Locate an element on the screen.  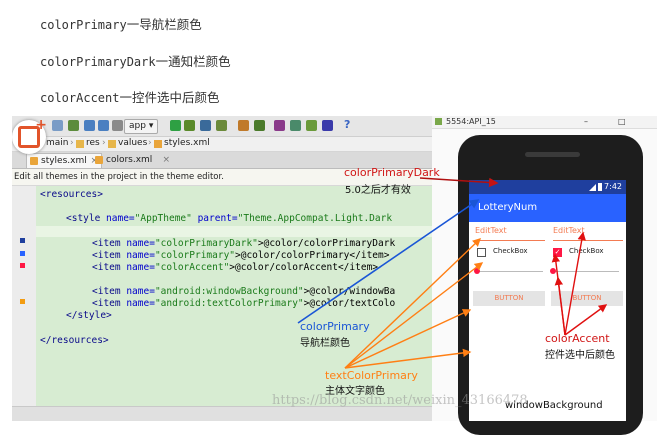
annotation-accent: colorAccent is located at coordinates (577, 338).